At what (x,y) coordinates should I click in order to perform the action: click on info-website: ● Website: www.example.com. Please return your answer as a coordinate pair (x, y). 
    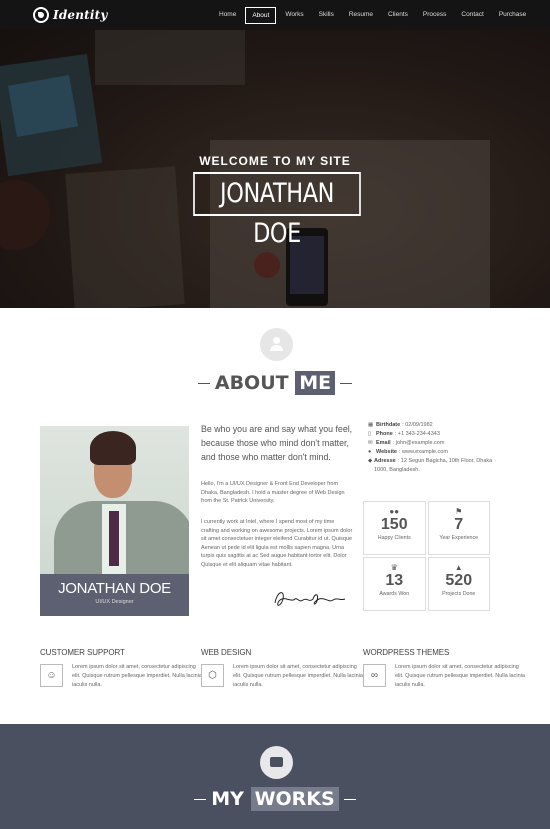
    Looking at the image, I should click on (433, 452).